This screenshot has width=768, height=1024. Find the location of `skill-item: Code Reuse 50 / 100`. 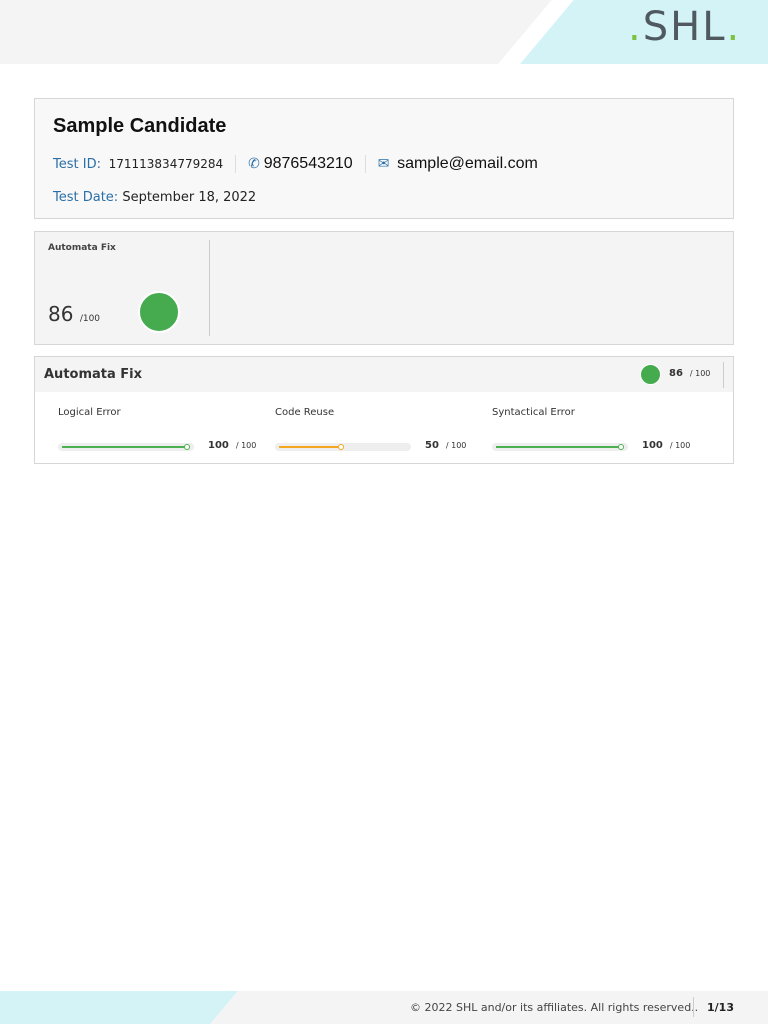

skill-item: Code Reuse 50 / 100 is located at coordinates (380, 429).